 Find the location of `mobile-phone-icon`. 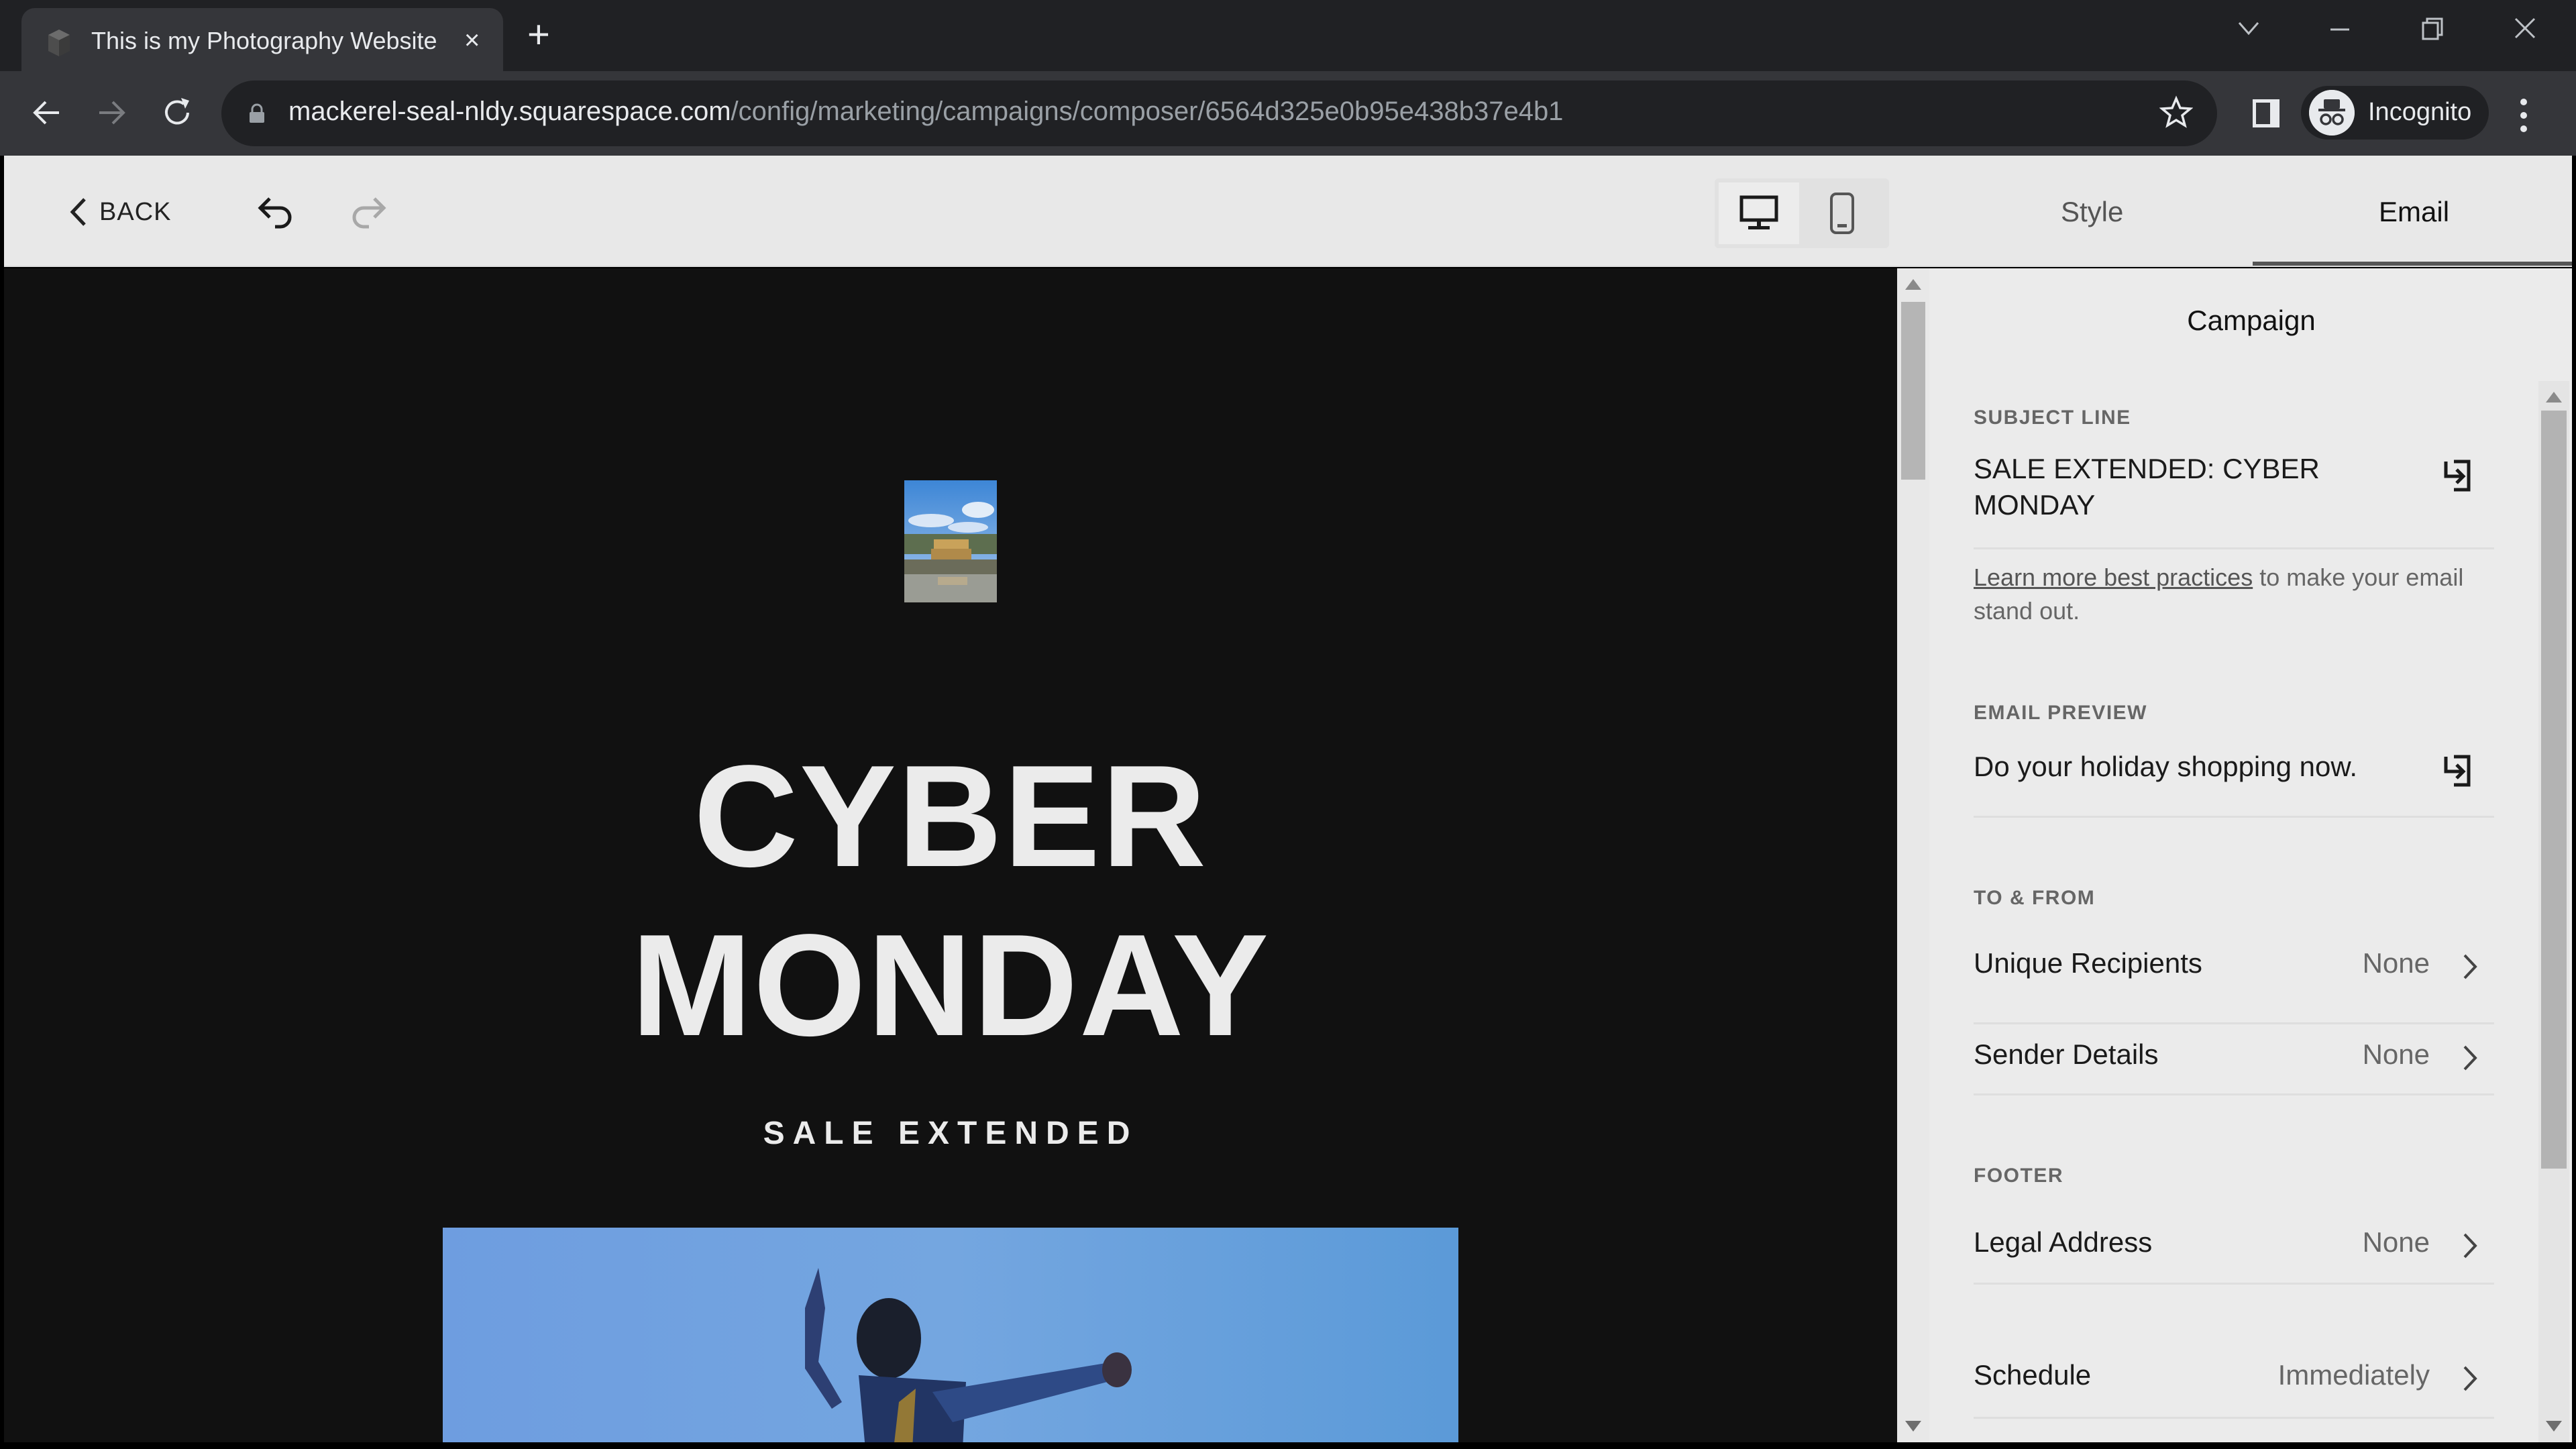

mobile-phone-icon is located at coordinates (1842, 213).